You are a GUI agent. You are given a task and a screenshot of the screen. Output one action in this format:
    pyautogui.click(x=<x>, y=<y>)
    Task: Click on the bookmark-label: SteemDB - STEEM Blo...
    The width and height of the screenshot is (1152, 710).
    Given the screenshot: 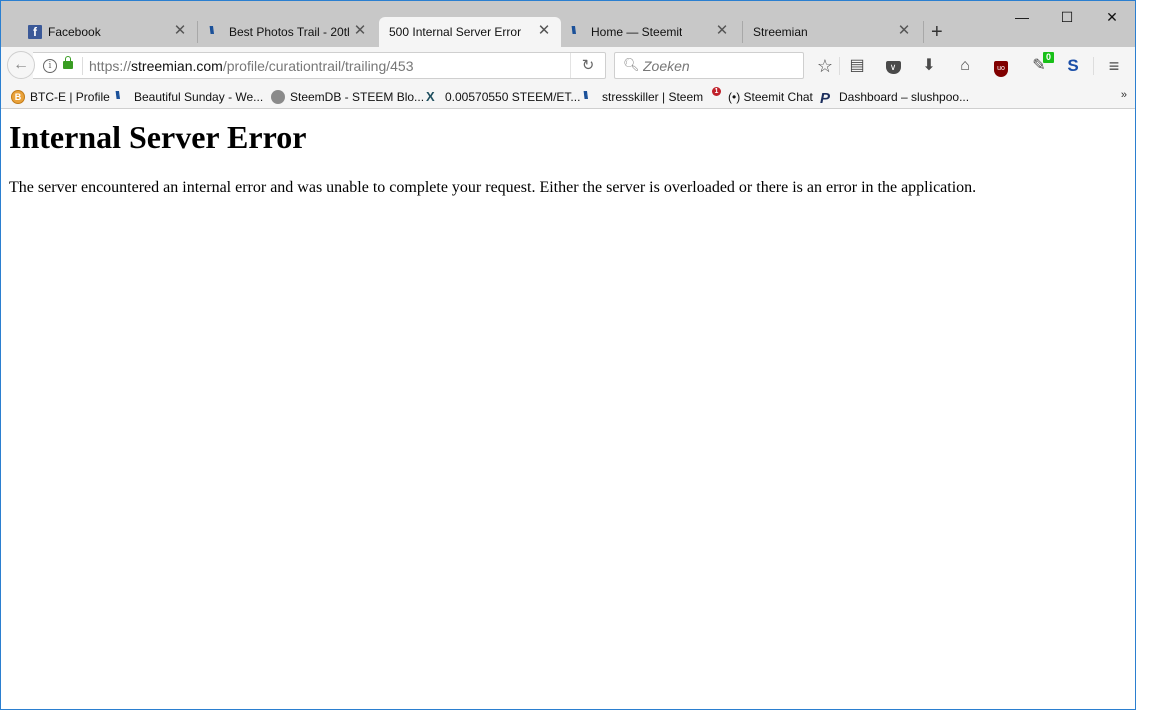 What is the action you would take?
    pyautogui.click(x=357, y=97)
    